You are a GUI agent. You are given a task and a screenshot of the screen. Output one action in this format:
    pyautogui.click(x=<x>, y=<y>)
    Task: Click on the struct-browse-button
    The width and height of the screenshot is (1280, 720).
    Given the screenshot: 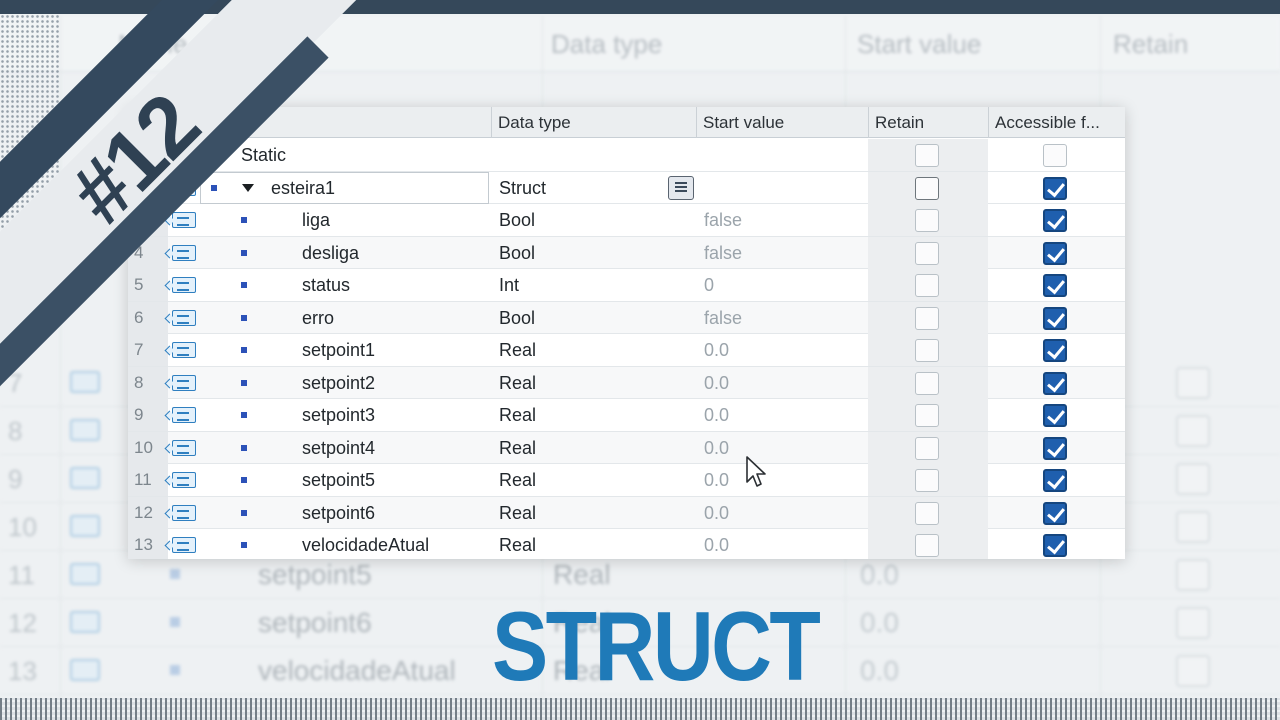 What is the action you would take?
    pyautogui.click(x=681, y=187)
    